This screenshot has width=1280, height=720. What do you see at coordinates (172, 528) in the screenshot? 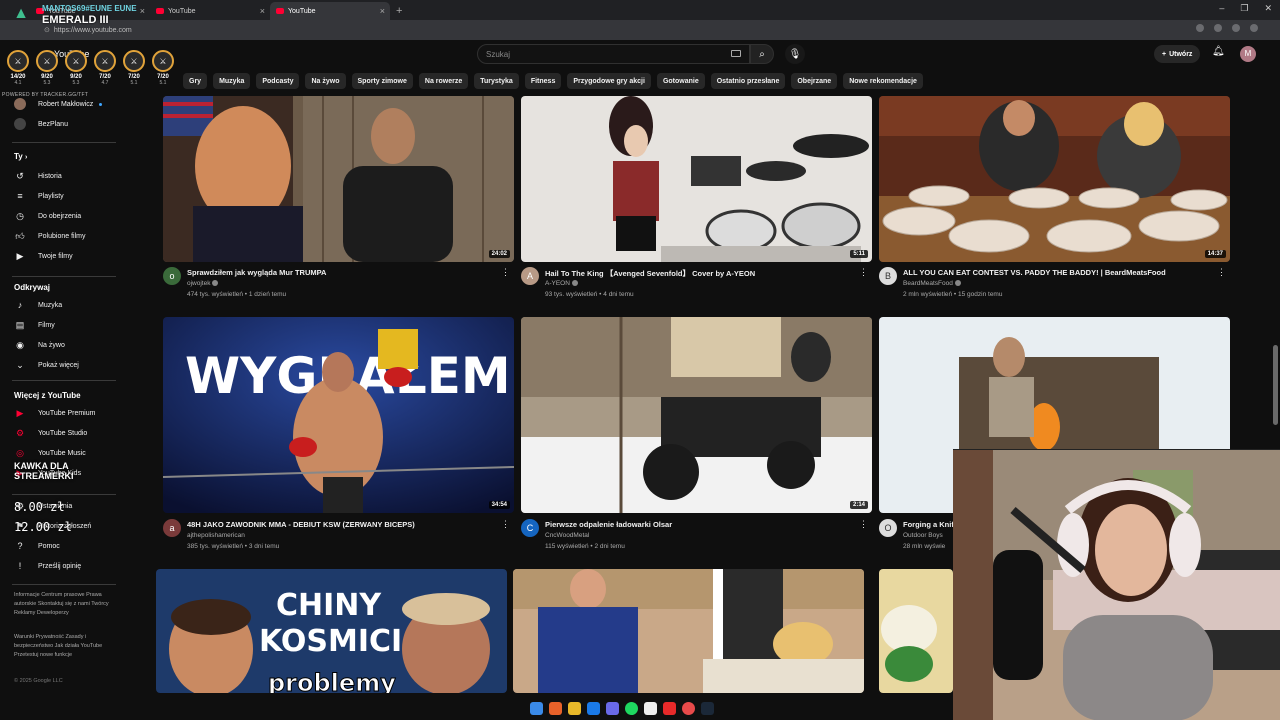
I see `channel-avatar: a` at bounding box center [172, 528].